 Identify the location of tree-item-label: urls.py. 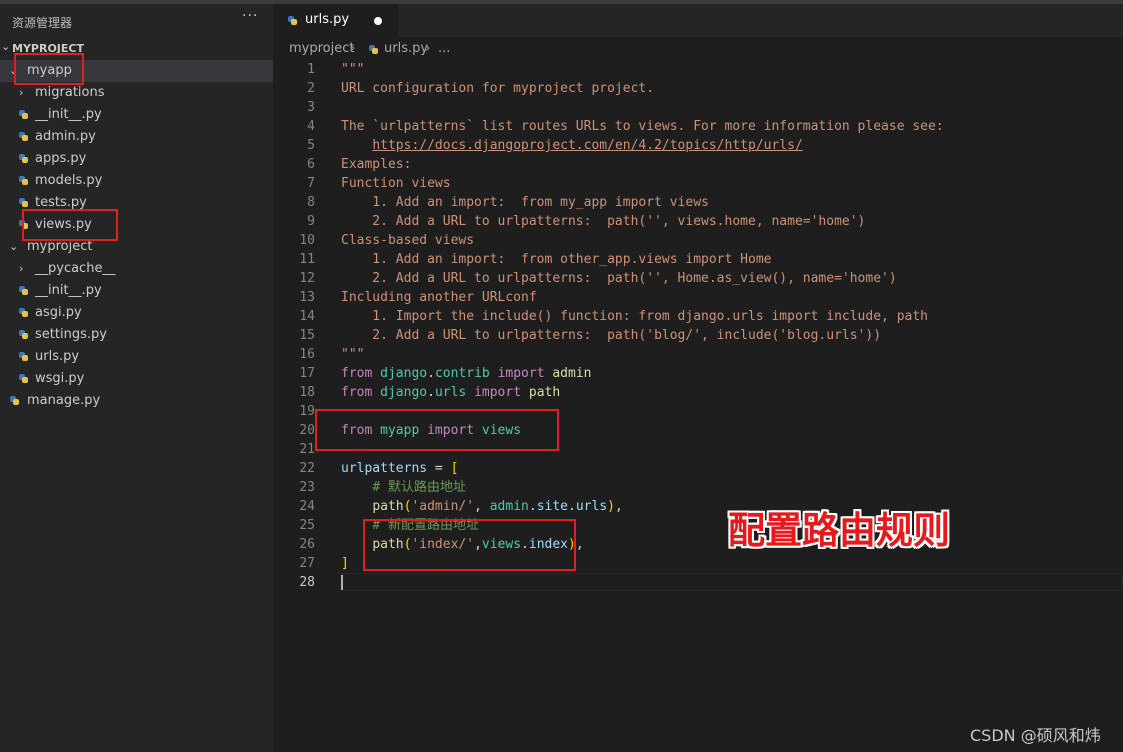
(57, 356).